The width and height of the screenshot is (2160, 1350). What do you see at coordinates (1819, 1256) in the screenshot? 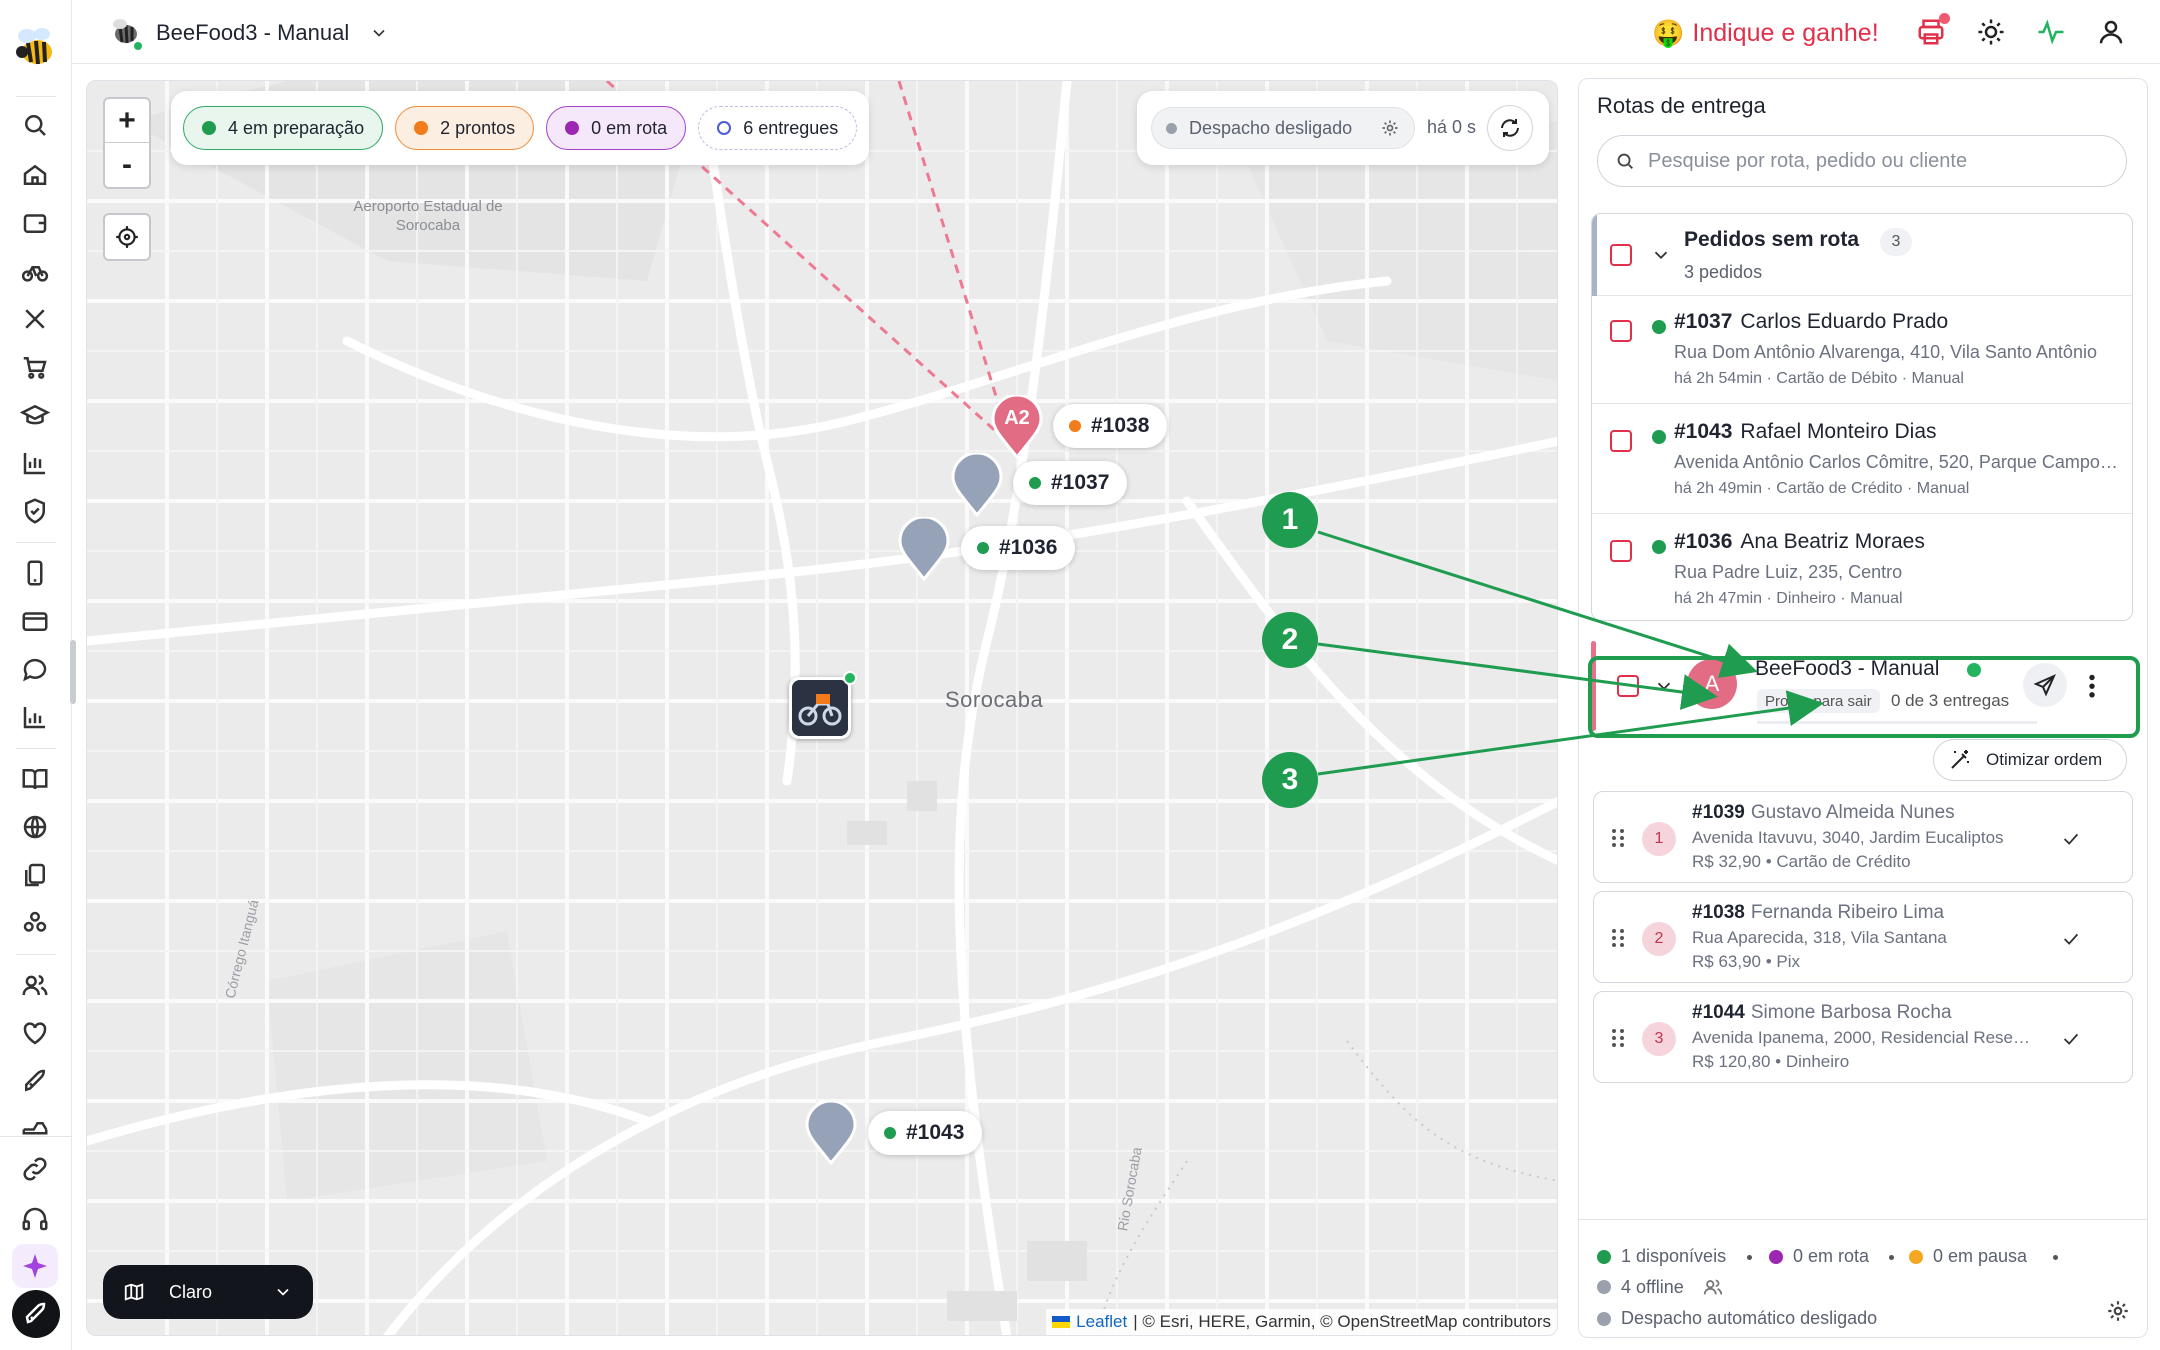
I see `footer-on-route: 0 em rota` at bounding box center [1819, 1256].